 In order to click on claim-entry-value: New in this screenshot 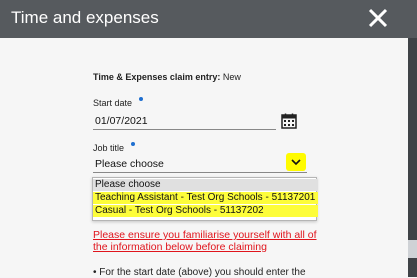, I will do `click(231, 77)`.